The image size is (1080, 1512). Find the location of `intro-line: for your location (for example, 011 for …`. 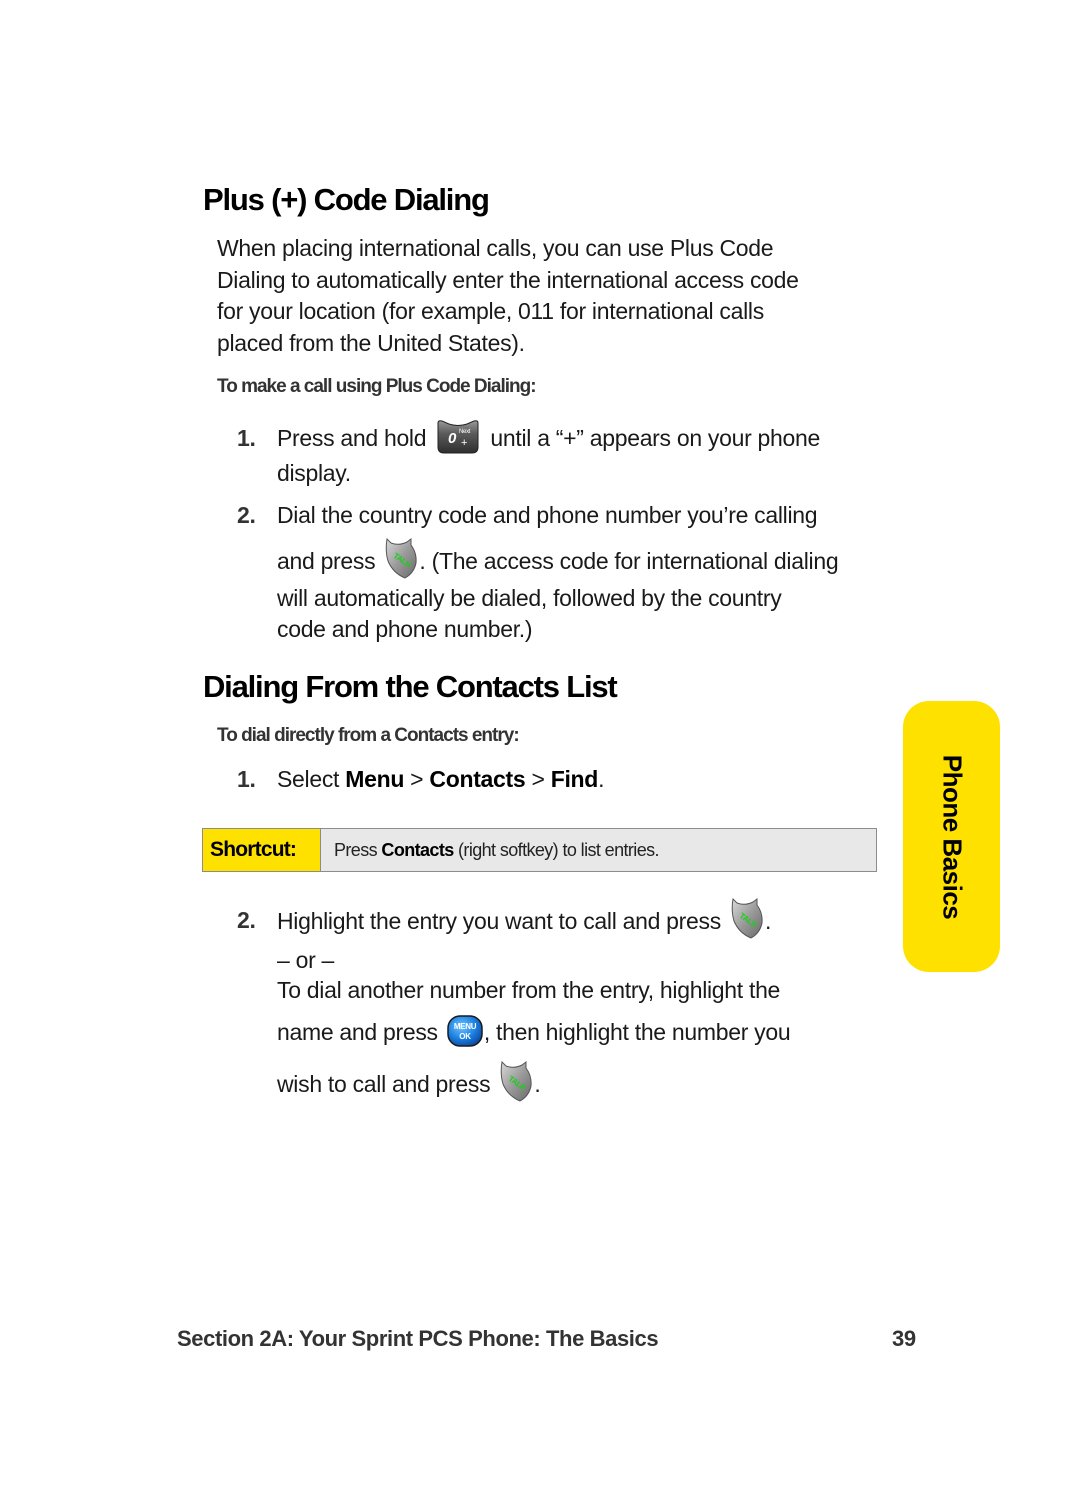

intro-line: for your location (for example, 011 for … is located at coordinates (490, 311).